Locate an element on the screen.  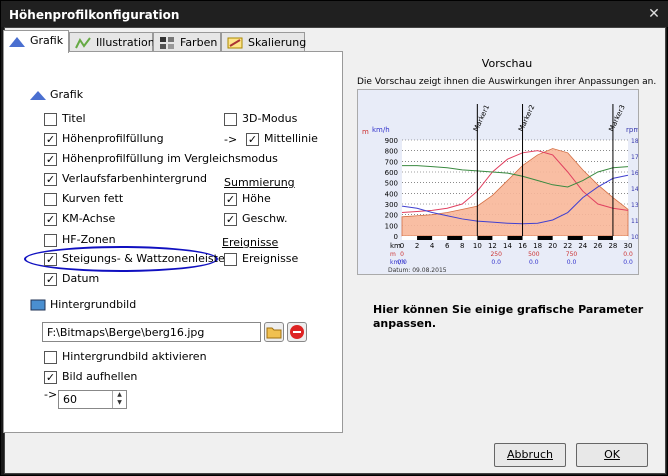
x-tick-label: 14 is located at coordinates (507, 246).